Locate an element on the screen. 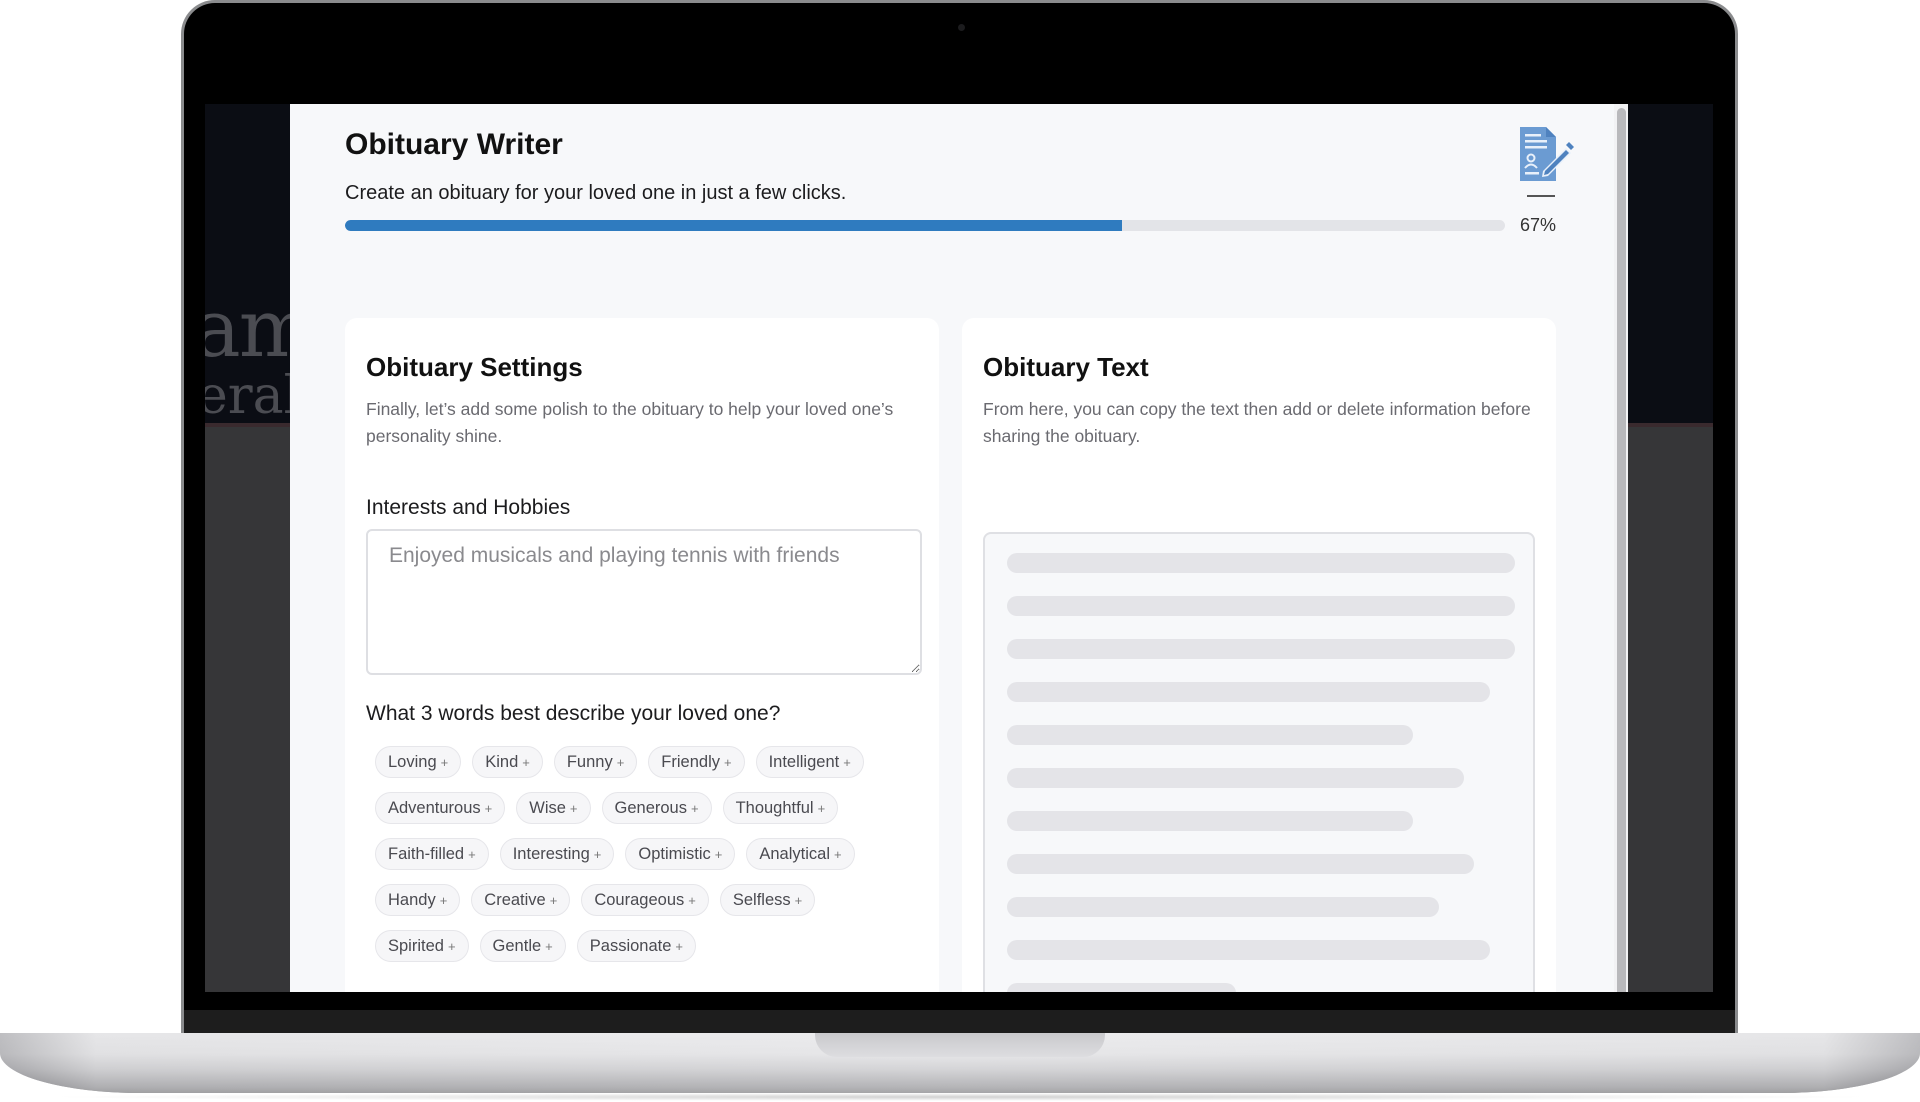  word-chip-friendly: Friendly + is located at coordinates (696, 762).